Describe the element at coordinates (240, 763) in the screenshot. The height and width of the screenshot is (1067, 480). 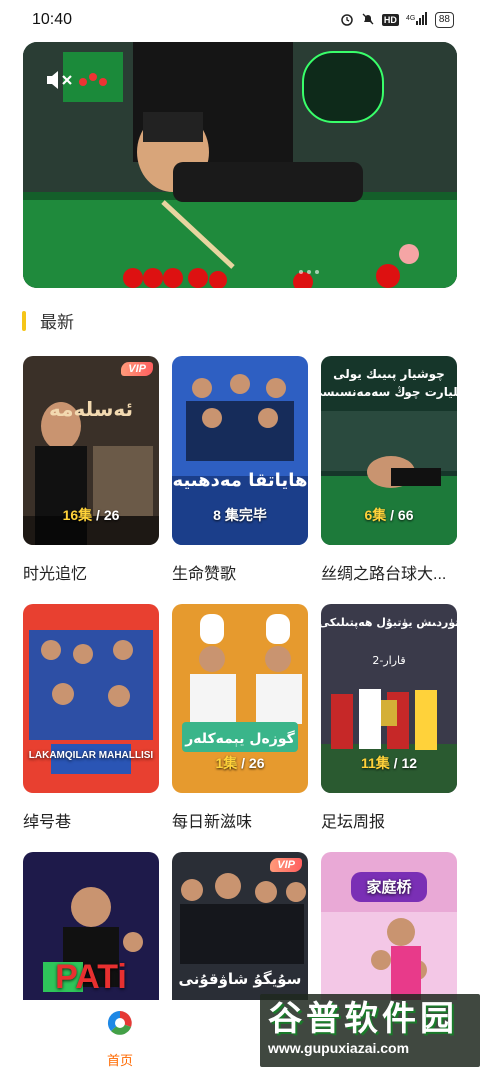
I see `episode-count: 1集 / 26` at that location.